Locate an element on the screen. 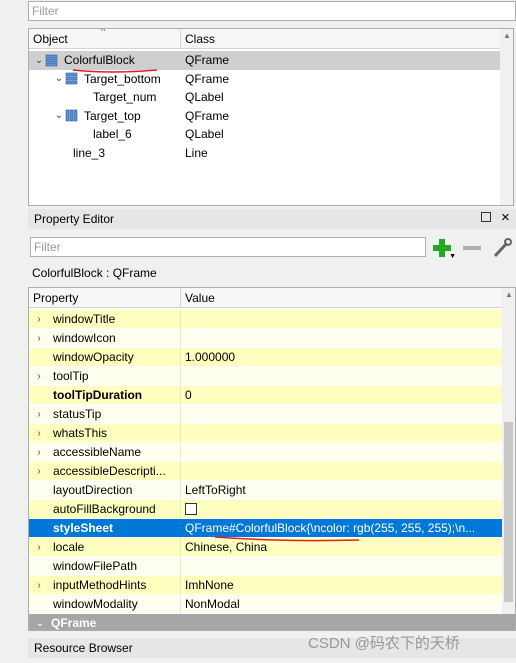  group-label: QFrame is located at coordinates (74, 623).